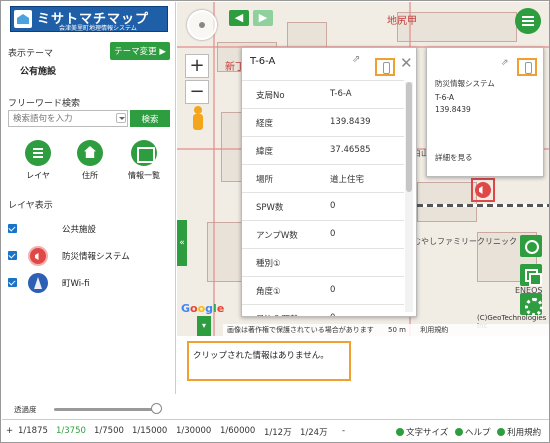 The image size is (550, 443). I want to click on scale-option: 1/15000, so click(149, 431).